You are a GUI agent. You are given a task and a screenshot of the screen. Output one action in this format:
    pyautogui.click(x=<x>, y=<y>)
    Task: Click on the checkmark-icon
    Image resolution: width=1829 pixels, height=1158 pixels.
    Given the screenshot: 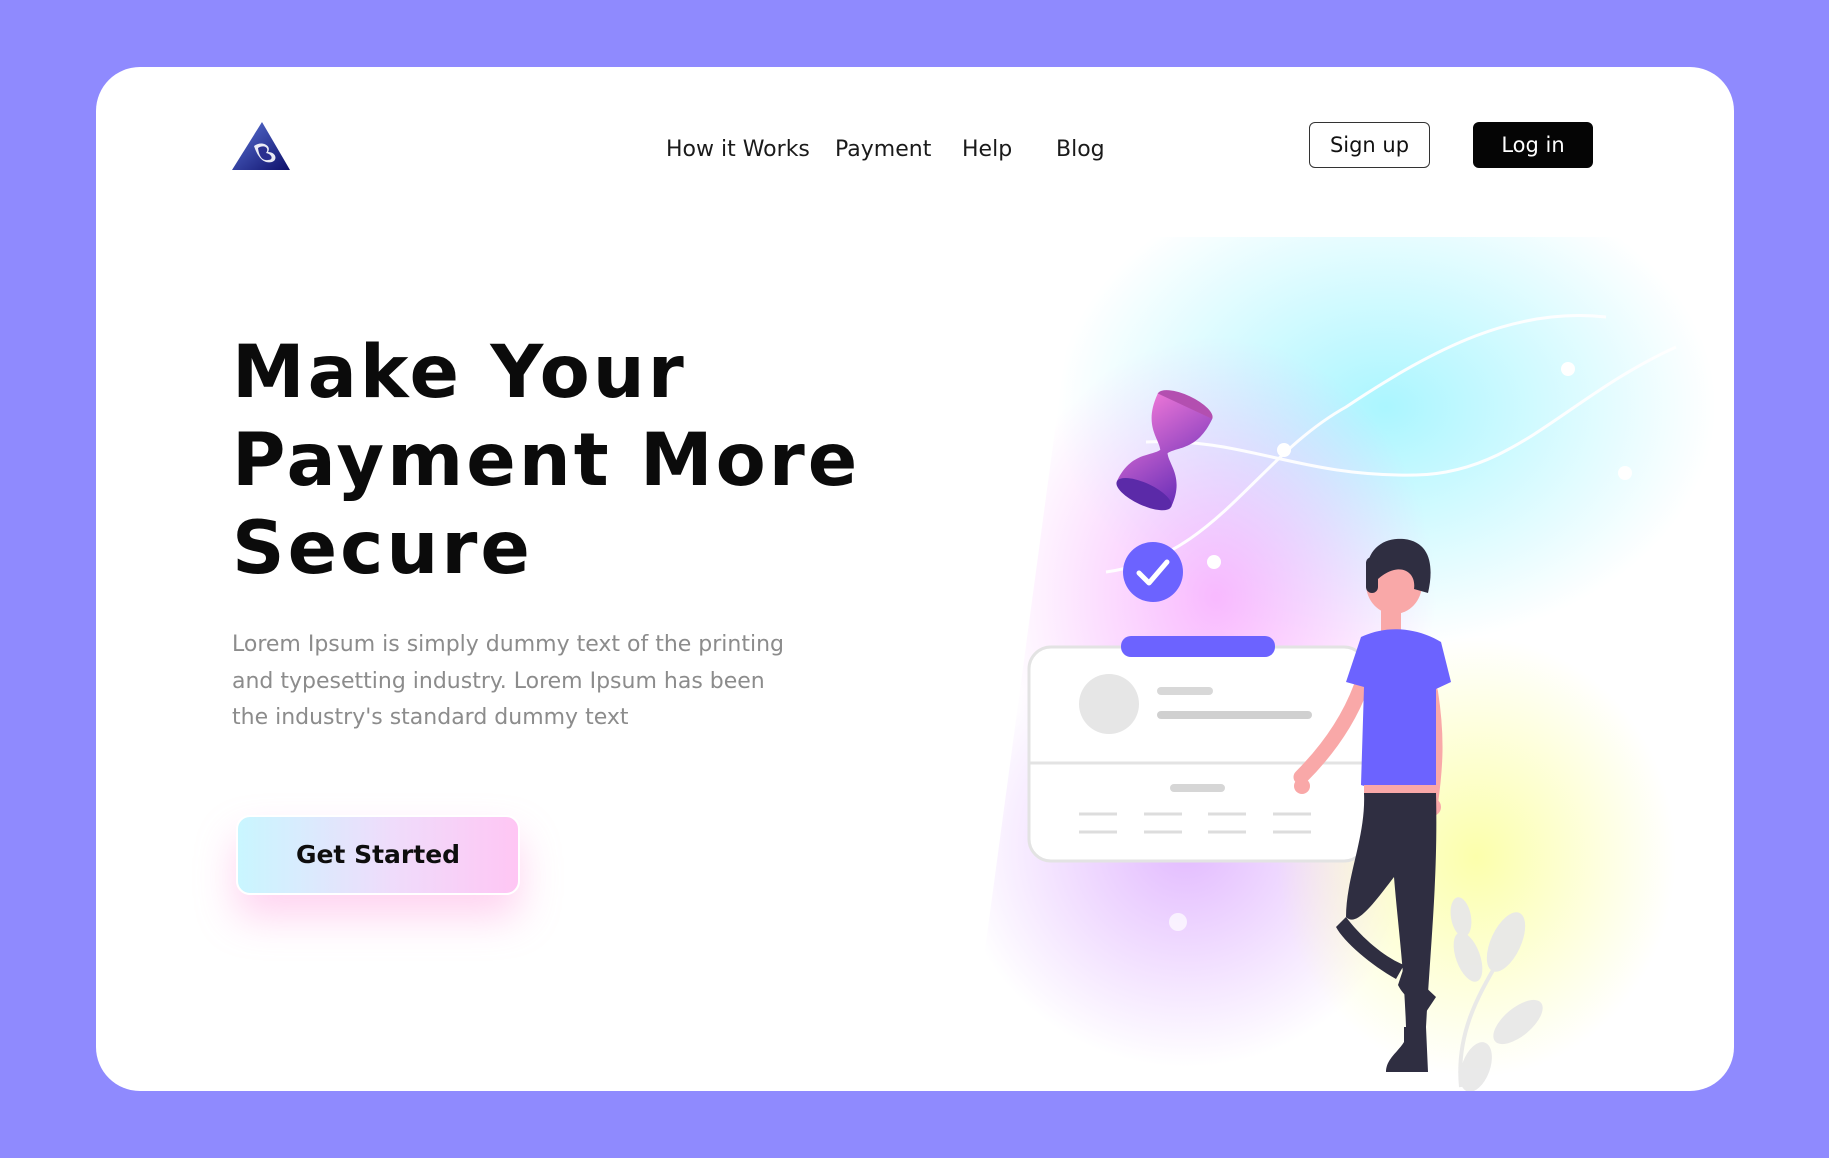 What is the action you would take?
    pyautogui.click(x=1153, y=572)
    